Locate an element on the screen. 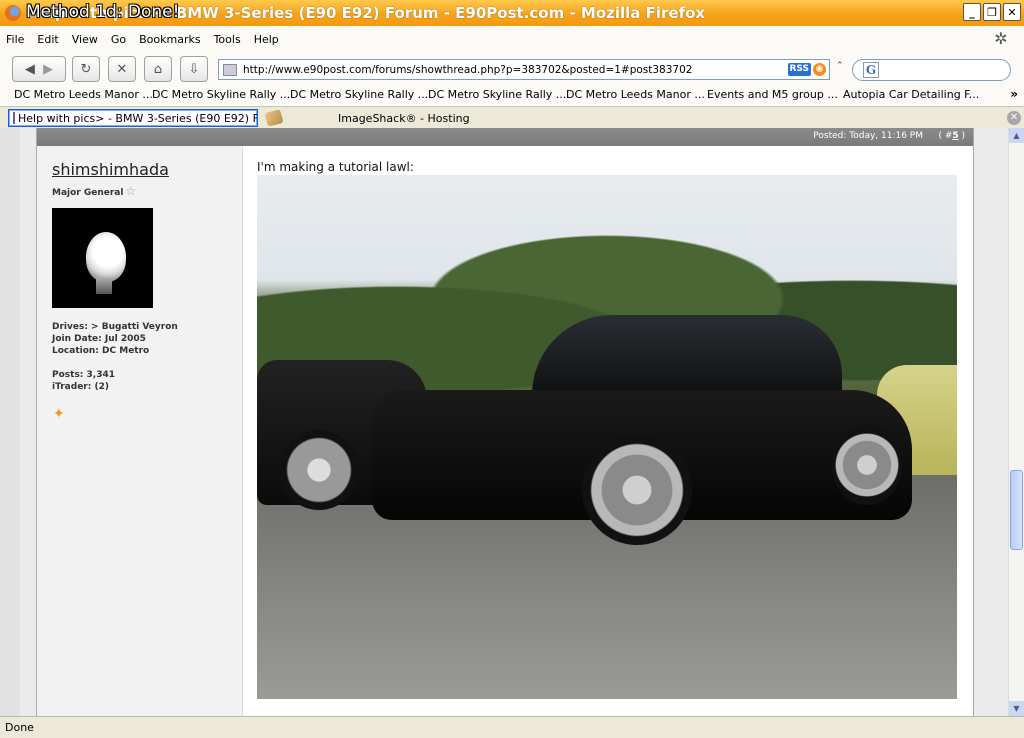 This screenshot has width=1024, height=738. post-number-link: 5 is located at coordinates (955, 136).